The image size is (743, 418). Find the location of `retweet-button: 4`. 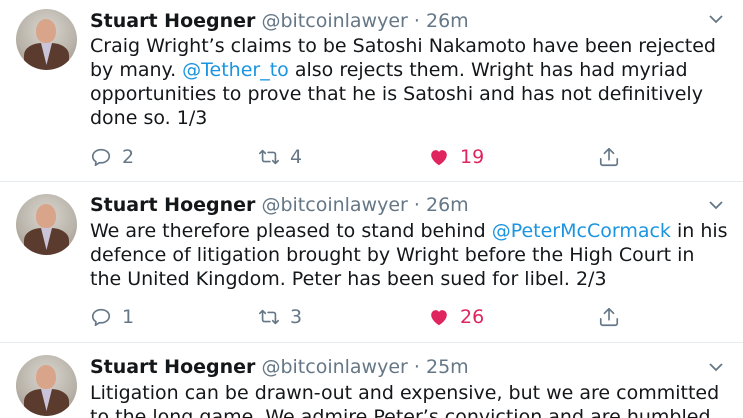

retweet-button: 4 is located at coordinates (280, 157).